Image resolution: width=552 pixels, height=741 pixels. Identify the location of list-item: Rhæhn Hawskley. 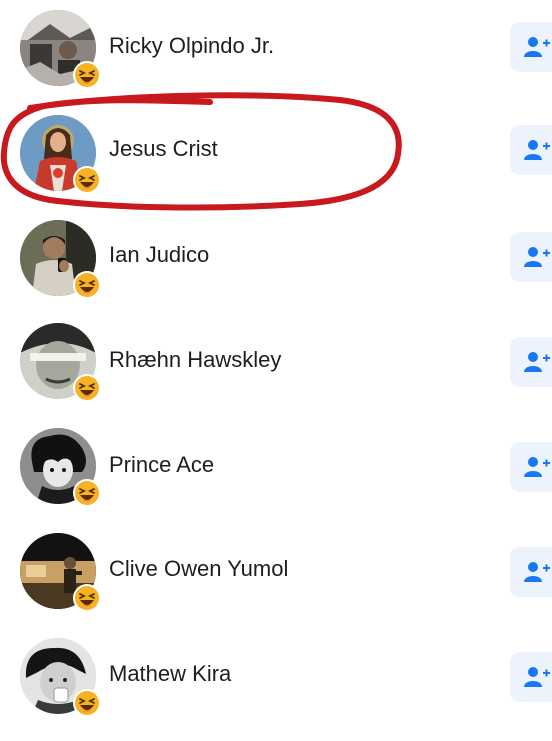
(276, 367).